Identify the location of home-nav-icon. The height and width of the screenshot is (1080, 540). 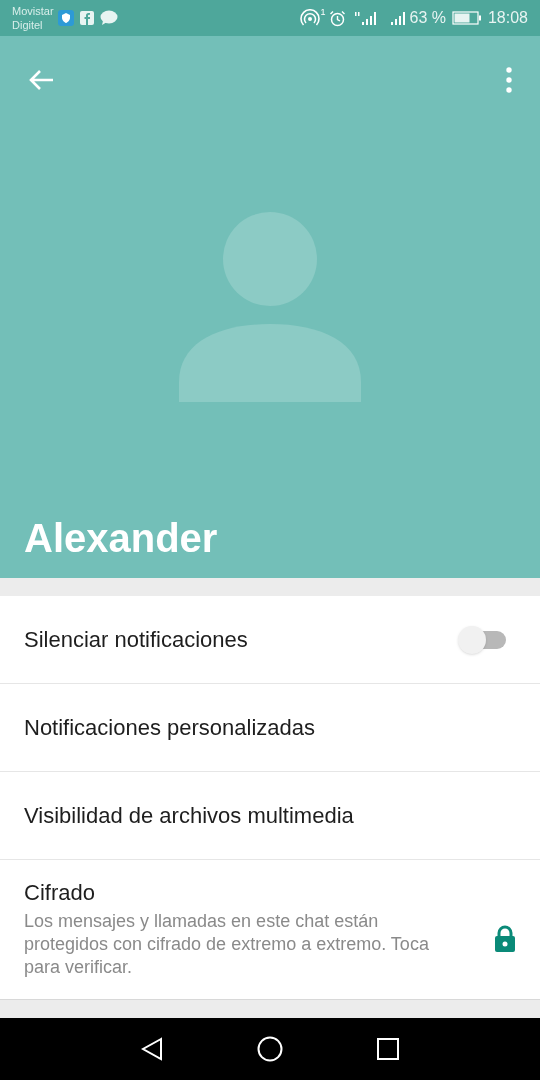
(270, 1049).